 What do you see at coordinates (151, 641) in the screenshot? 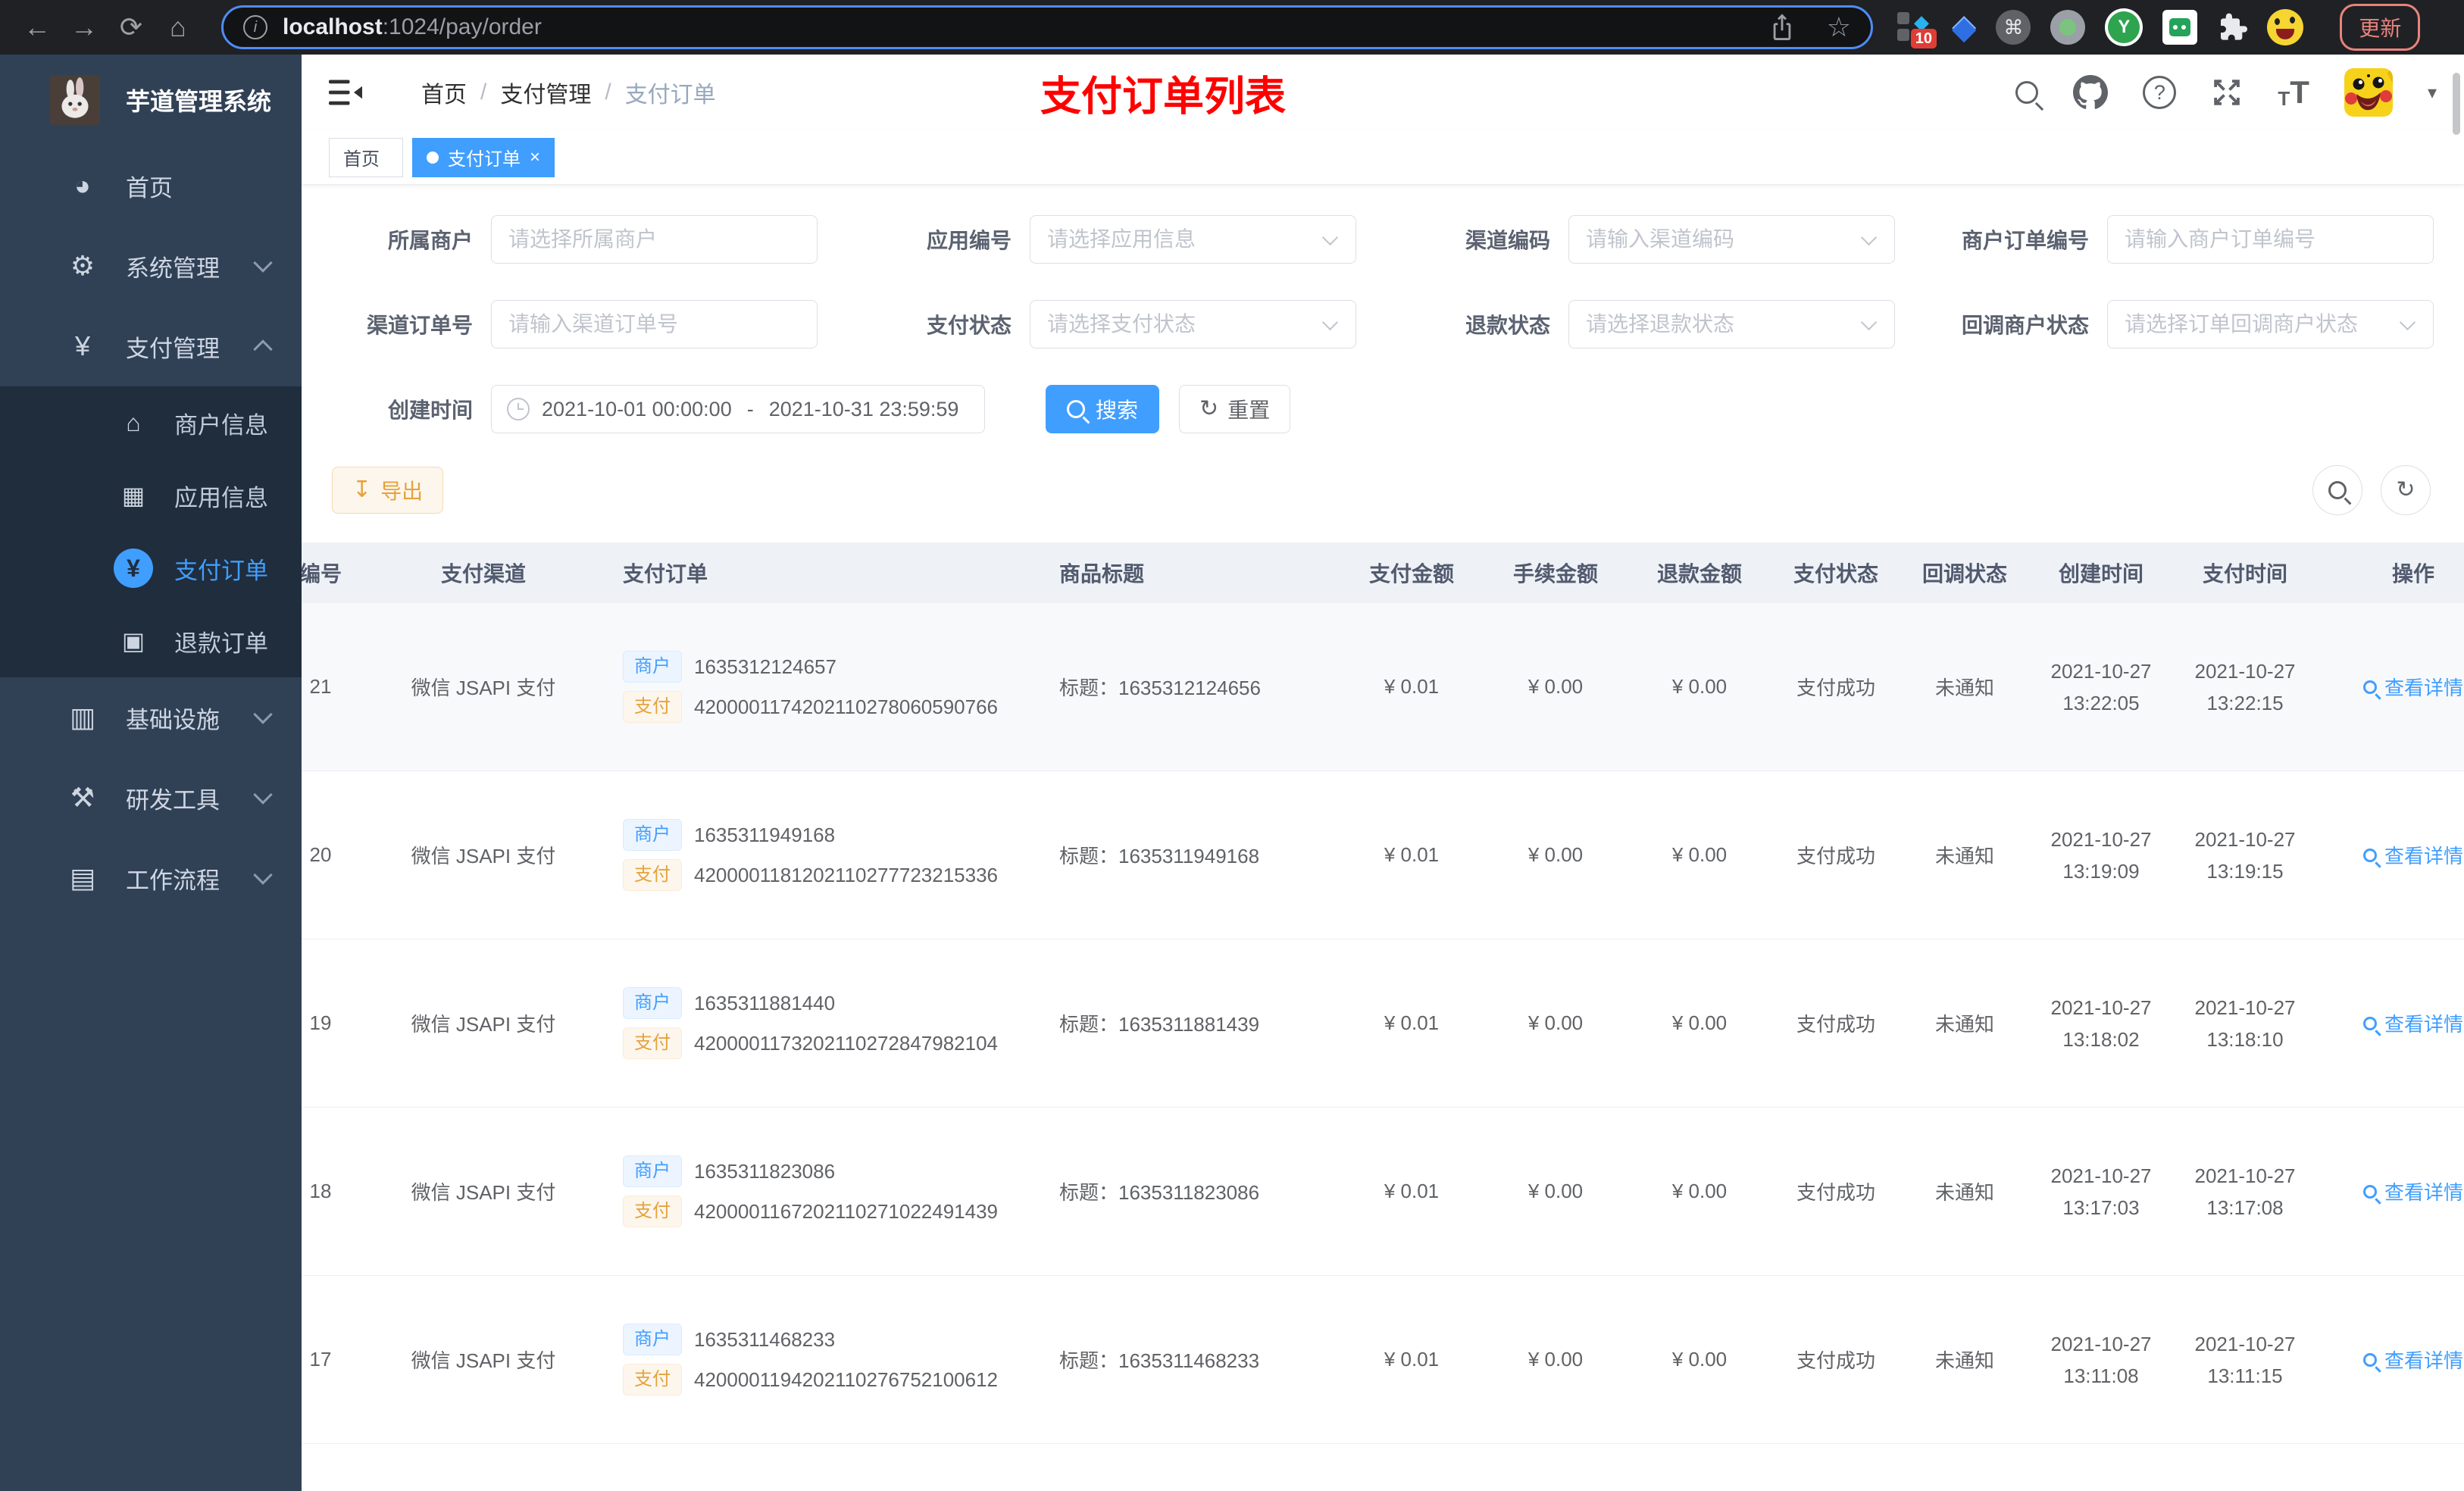
I see `sidebar-subitem: ▣ 退款订单` at bounding box center [151, 641].